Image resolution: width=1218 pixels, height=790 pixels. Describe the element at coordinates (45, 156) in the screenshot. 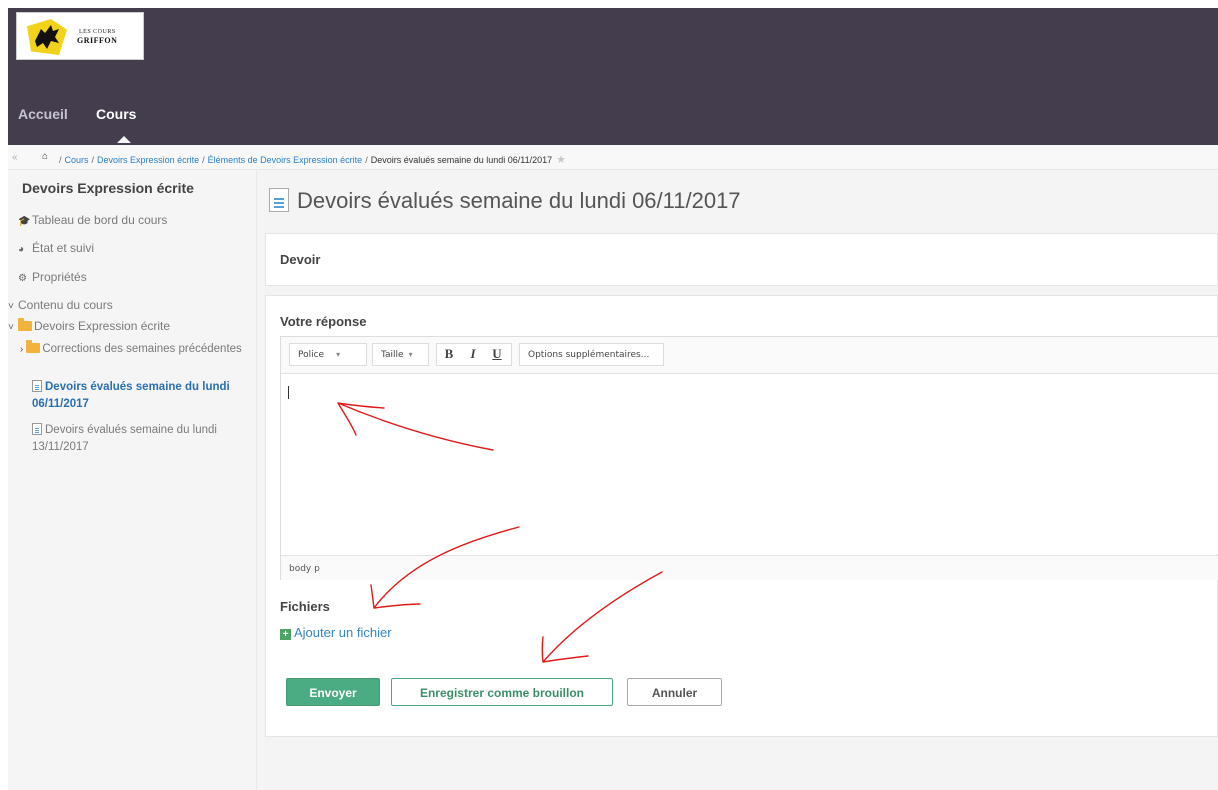

I see `home-icon: ⌂` at that location.